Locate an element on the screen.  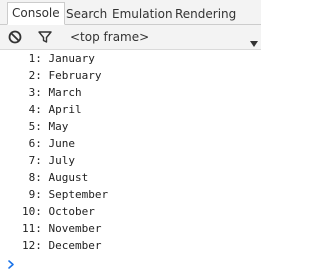
console-line: 11: November is located at coordinates (62, 228).